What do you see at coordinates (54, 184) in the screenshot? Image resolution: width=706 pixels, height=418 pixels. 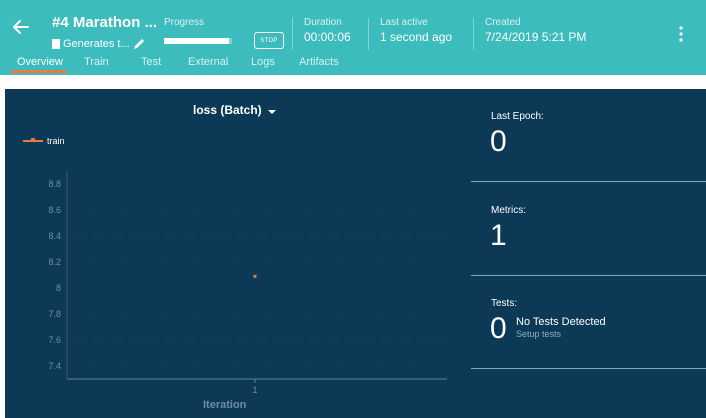 I see `y-tick-label: 8.8` at bounding box center [54, 184].